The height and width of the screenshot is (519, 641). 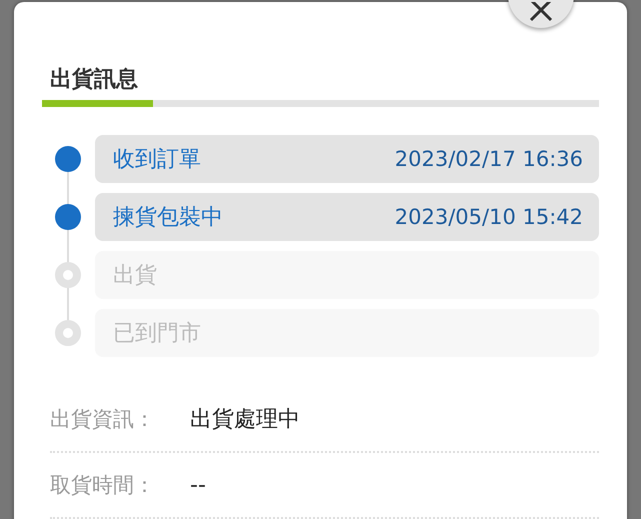 I want to click on step-label: 收到訂單, so click(x=157, y=160).